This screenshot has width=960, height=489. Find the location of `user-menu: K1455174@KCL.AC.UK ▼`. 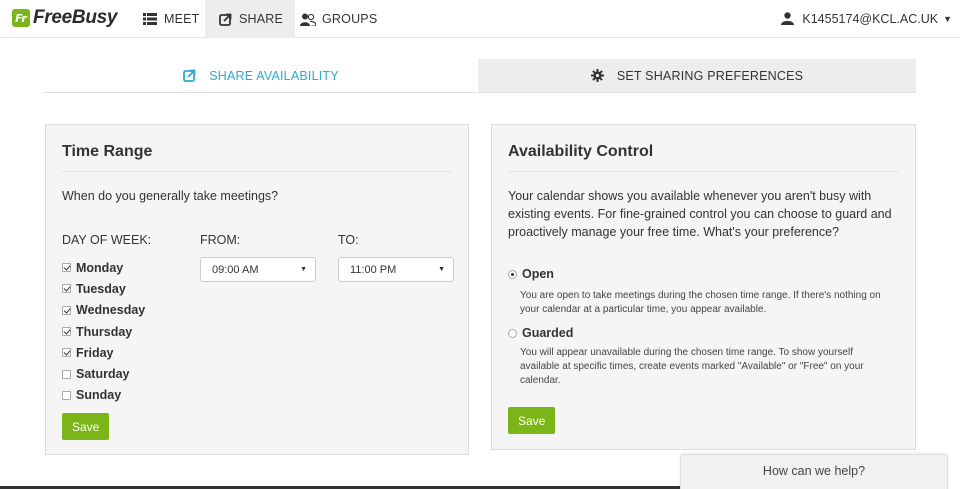

user-menu: K1455174@KCL.AC.UK ▼ is located at coordinates (866, 19).